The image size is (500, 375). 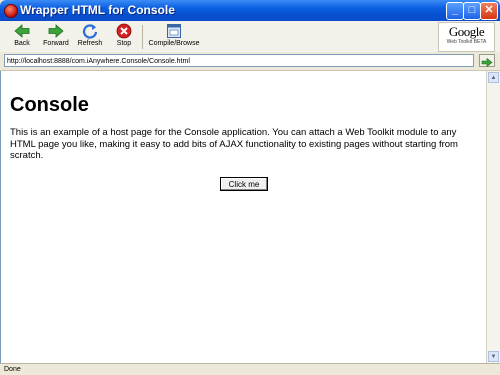 What do you see at coordinates (174, 43) in the screenshot?
I see `compile-browse-label: Compile/Browse` at bounding box center [174, 43].